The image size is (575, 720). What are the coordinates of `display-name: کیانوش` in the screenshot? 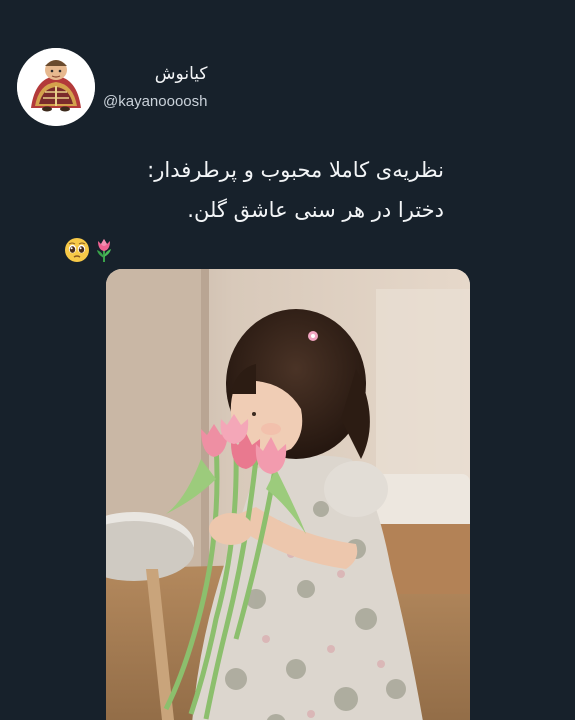 It's located at (181, 74).